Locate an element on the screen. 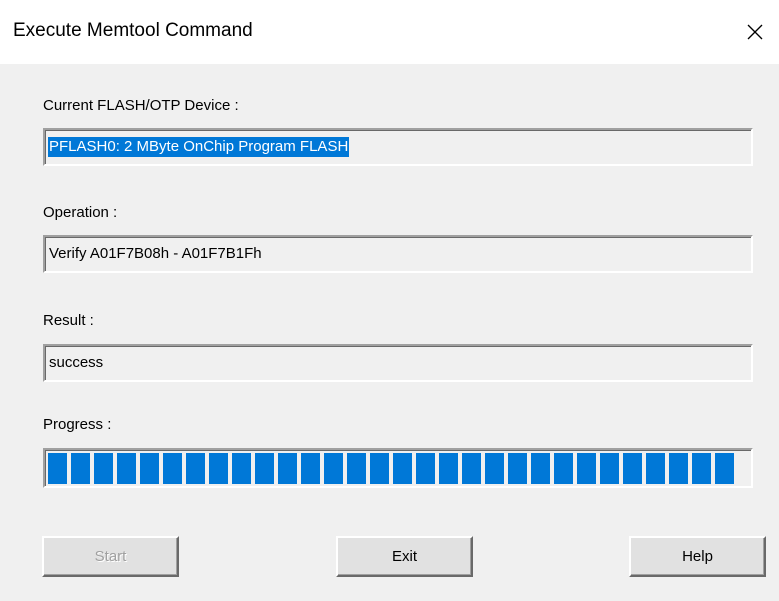 This screenshot has width=779, height=601. help-button: Help is located at coordinates (697, 556).